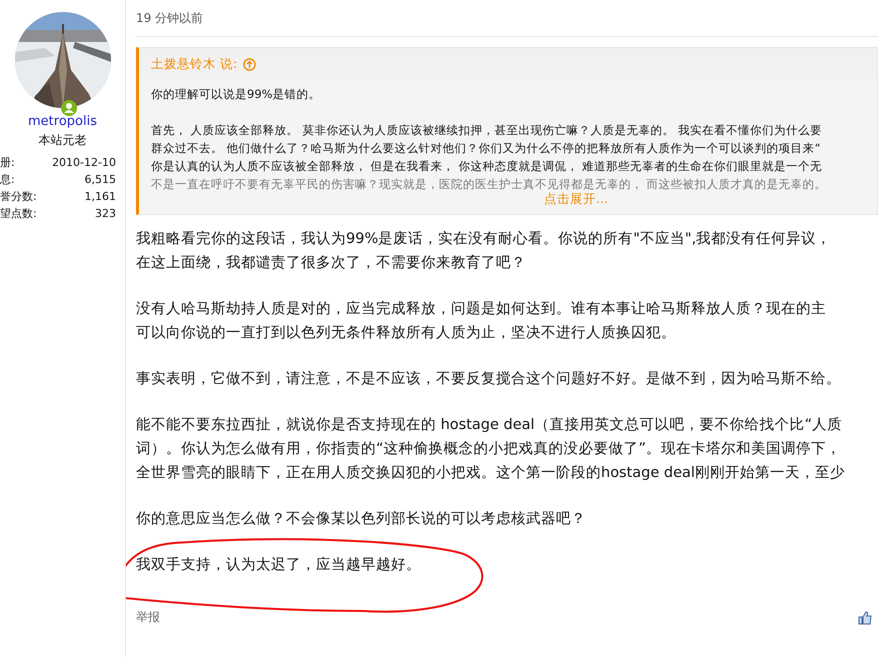 This screenshot has width=878, height=657. Describe the element at coordinates (62, 121) in the screenshot. I see `username-link: metropolis` at that location.